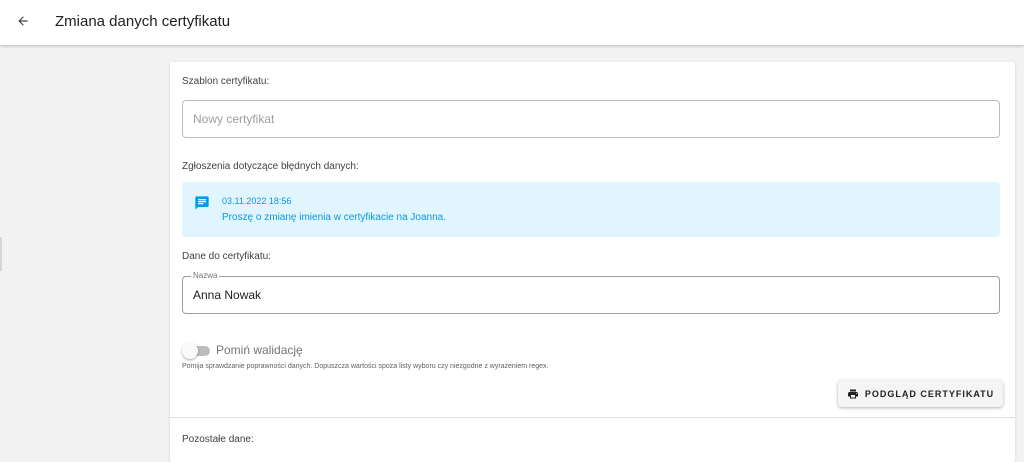 Image resolution: width=1024 pixels, height=462 pixels. Describe the element at coordinates (257, 201) in the screenshot. I see `report-date: 03.11.2022 18:56` at that location.